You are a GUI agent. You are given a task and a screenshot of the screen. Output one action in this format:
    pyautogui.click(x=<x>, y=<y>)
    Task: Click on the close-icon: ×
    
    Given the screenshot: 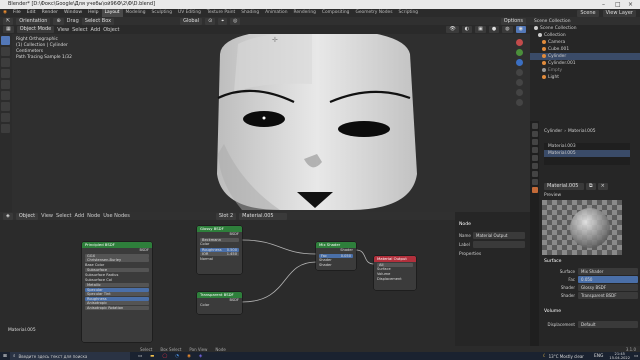 What is the action you would take?
    pyautogui.click(x=630, y=4)
    